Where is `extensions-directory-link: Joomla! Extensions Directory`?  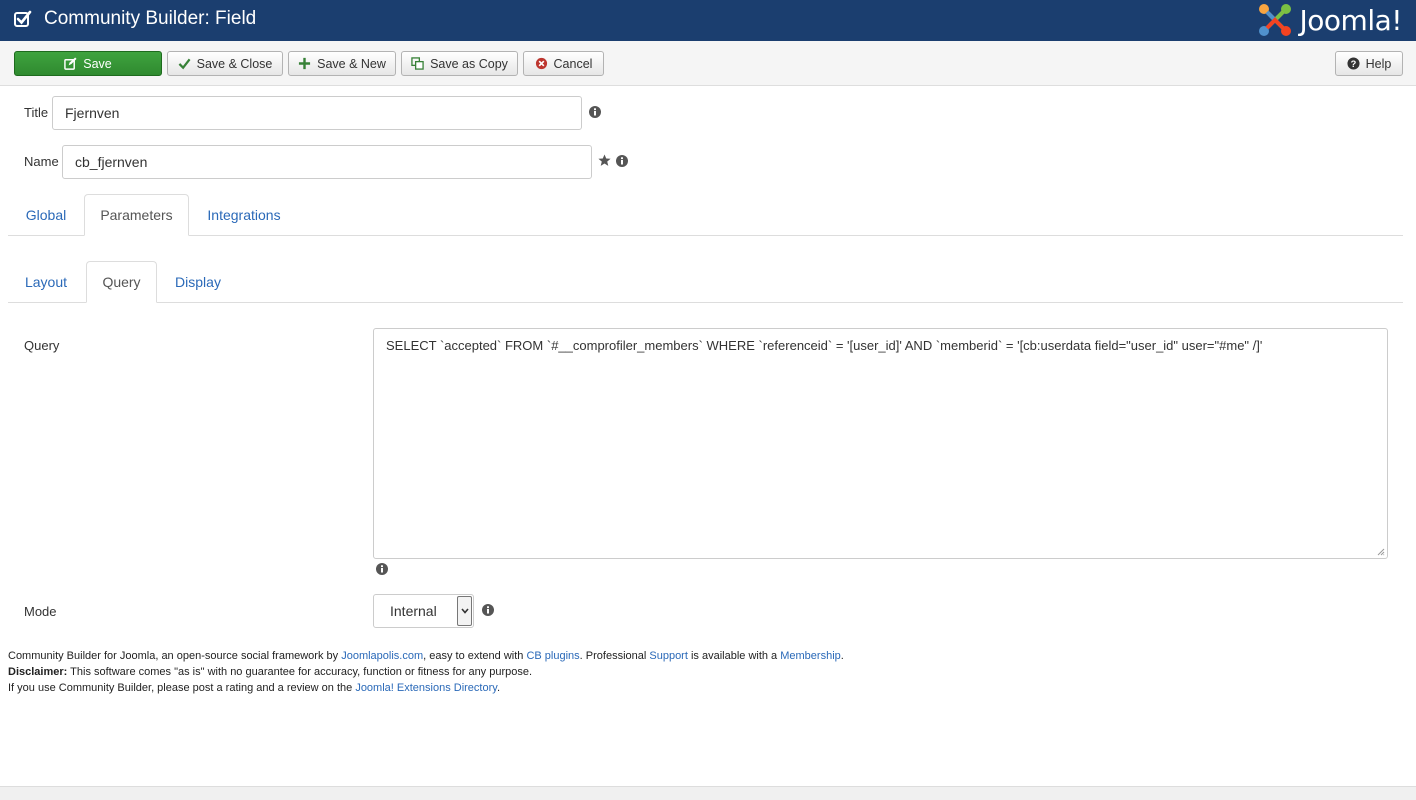
extensions-directory-link: Joomla! Extensions Directory is located at coordinates (426, 688).